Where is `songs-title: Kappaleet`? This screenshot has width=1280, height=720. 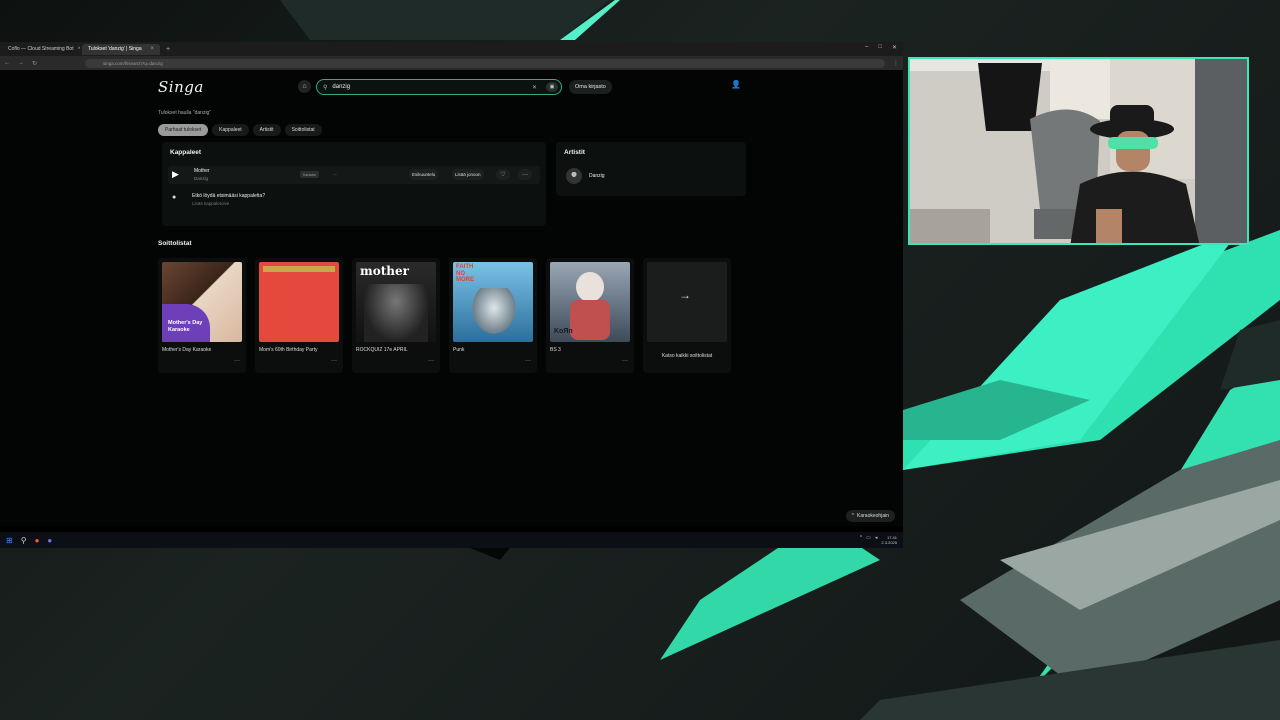
songs-title: Kappaleet is located at coordinates (186, 152).